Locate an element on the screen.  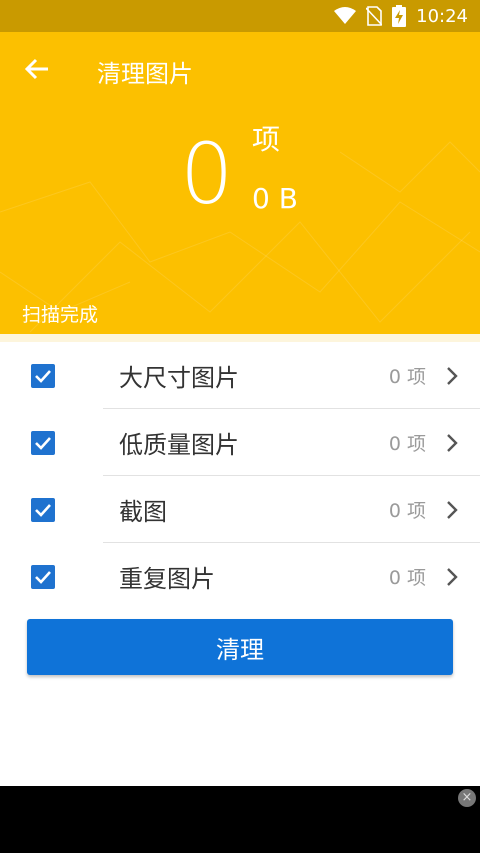
no-sim-icon is located at coordinates (374, 16).